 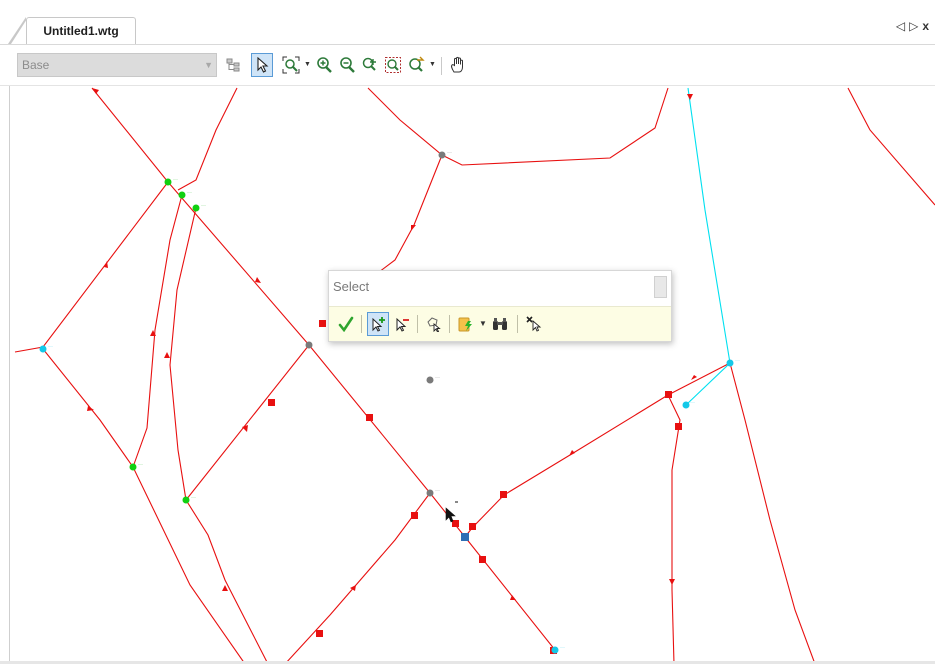 What do you see at coordinates (458, 65) in the screenshot?
I see `pan-hand-icon` at bounding box center [458, 65].